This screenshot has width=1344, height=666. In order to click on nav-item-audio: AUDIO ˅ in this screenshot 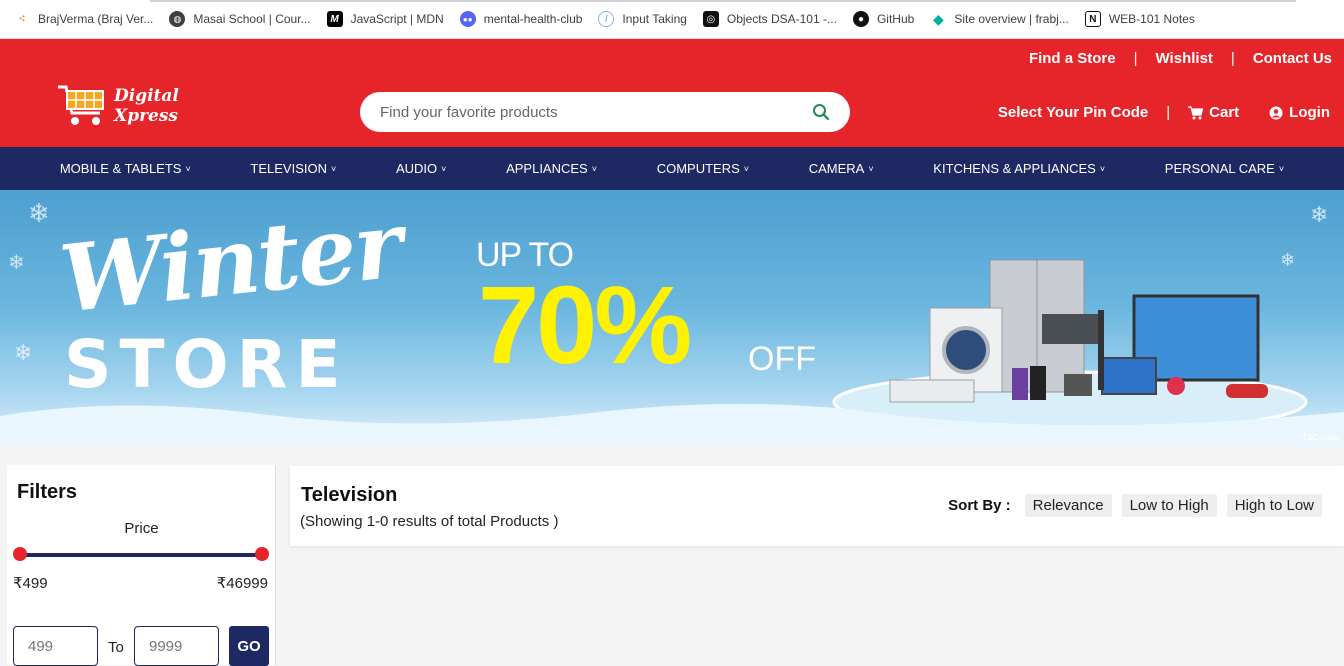, I will do `click(421, 168)`.